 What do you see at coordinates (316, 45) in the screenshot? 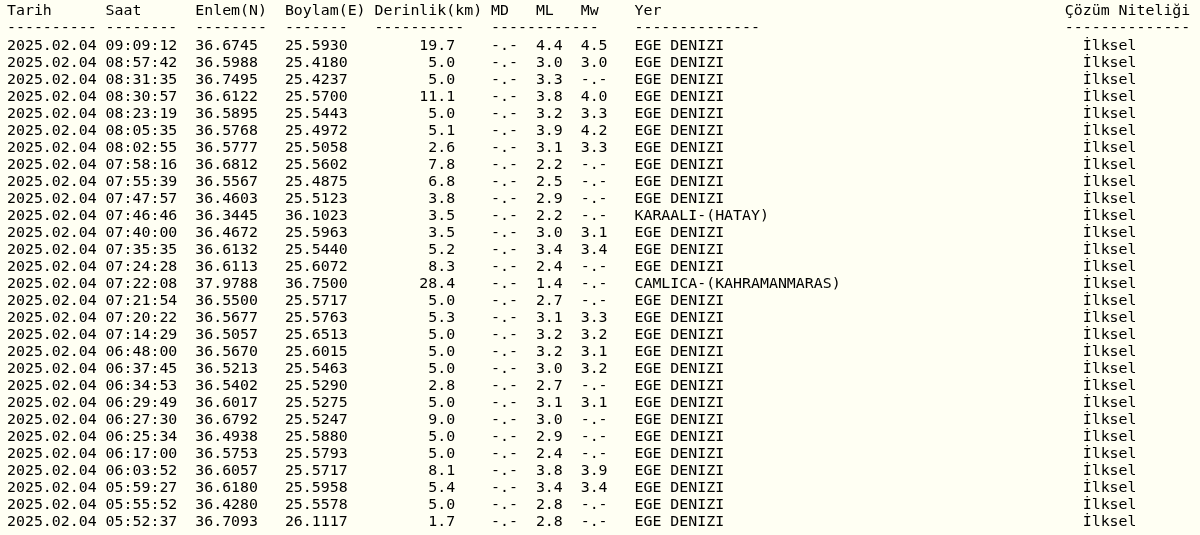
I see `table-cell: 25.5930` at bounding box center [316, 45].